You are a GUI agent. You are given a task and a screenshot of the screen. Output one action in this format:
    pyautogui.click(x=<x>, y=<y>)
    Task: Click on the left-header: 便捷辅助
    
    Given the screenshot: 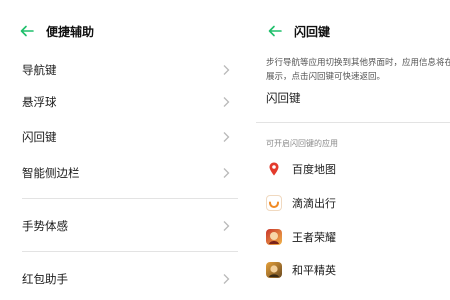 What is the action you would take?
    pyautogui.click(x=57, y=31)
    